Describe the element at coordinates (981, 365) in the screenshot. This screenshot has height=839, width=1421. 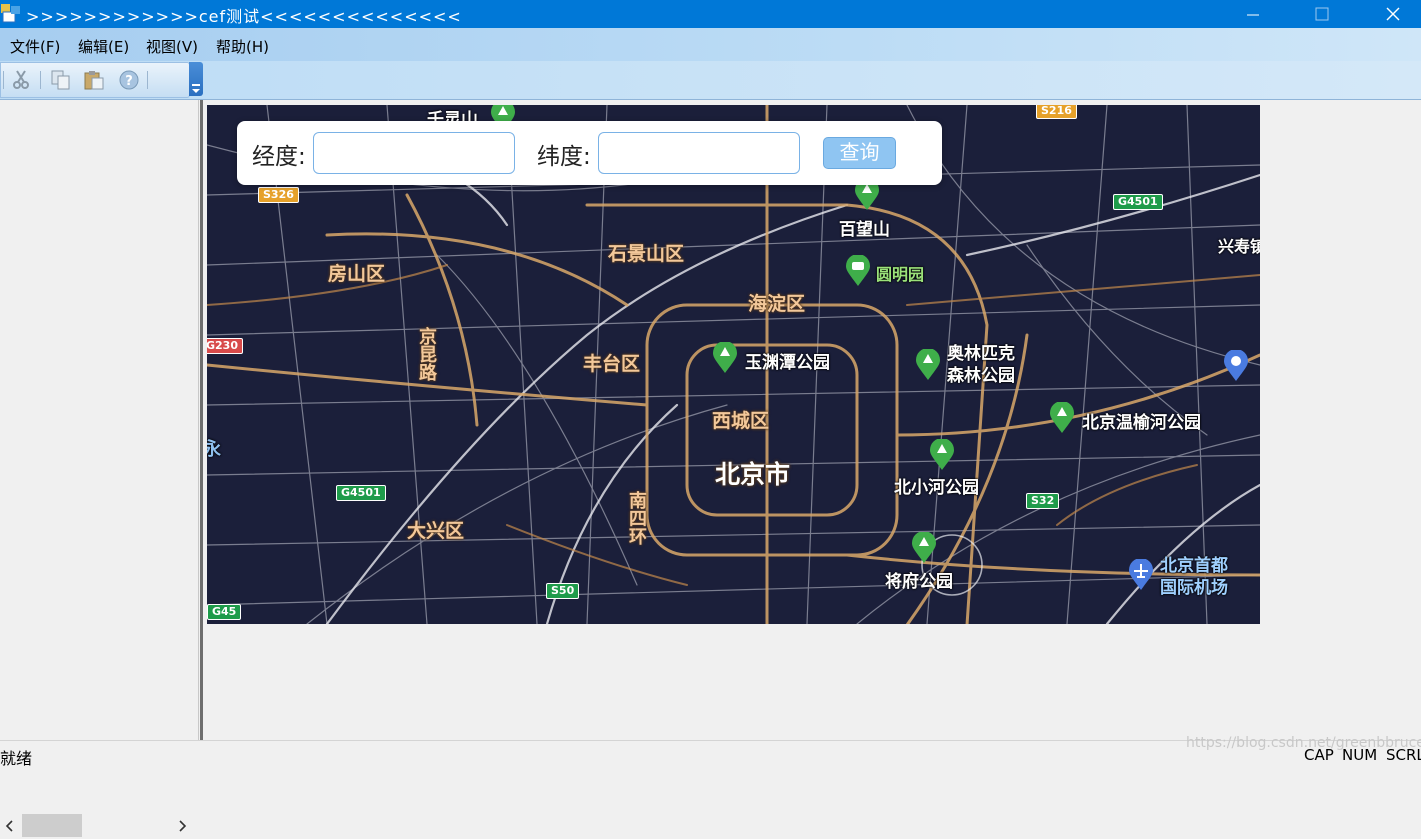
I see `poi-label: 奥林匹克森林公园` at that location.